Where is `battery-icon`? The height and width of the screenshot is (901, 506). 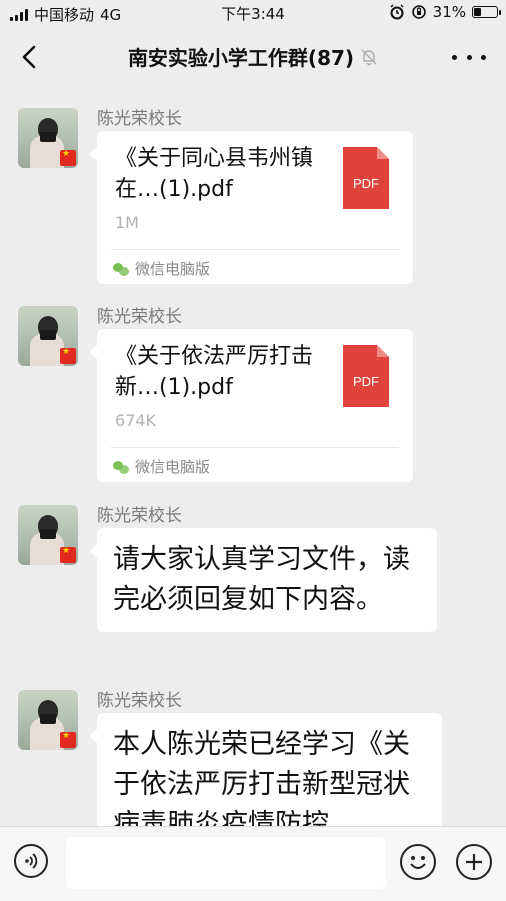
battery-icon is located at coordinates (486, 12).